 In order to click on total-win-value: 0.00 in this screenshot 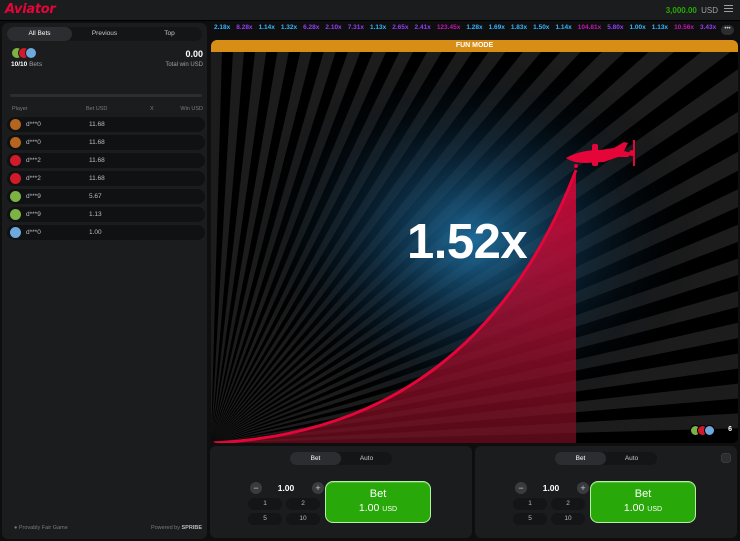, I will do `click(194, 54)`.